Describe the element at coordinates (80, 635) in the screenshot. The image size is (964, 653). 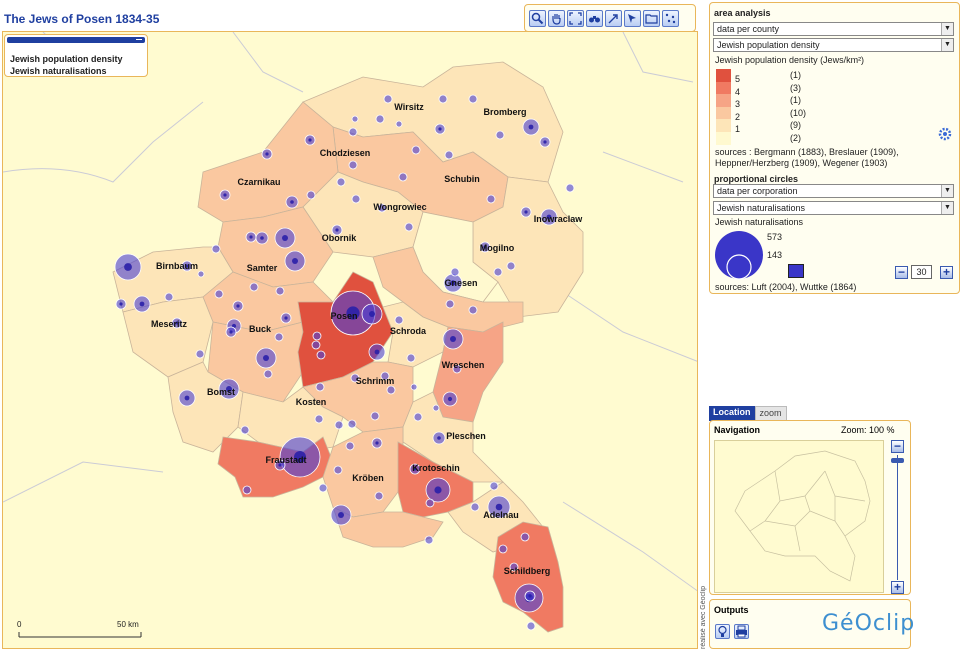
I see `scale-bar` at that location.